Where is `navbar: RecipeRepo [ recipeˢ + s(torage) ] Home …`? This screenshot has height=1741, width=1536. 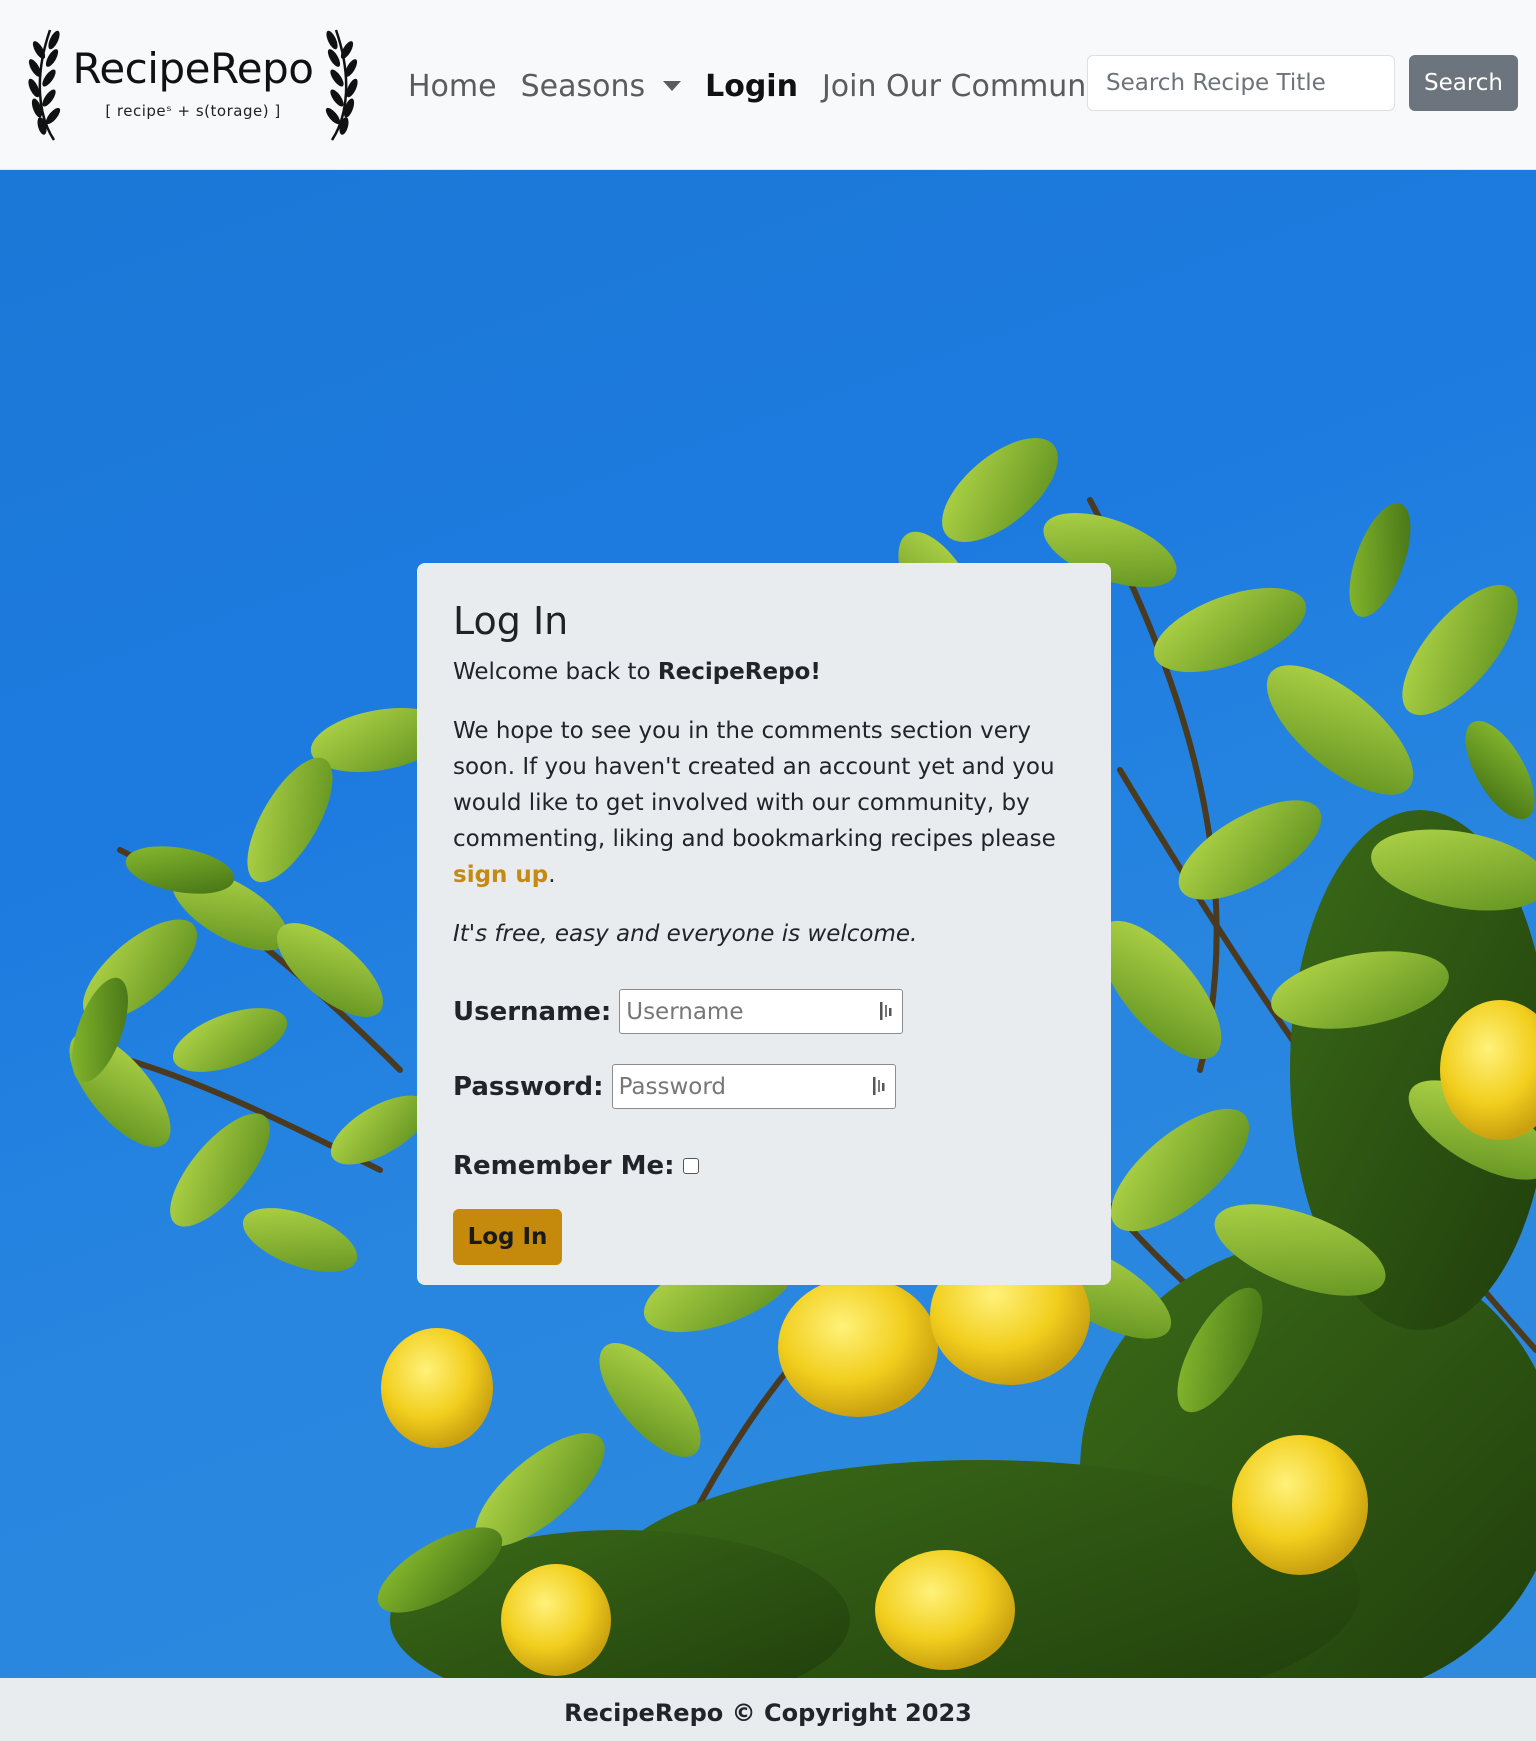
navbar: RecipeRepo [ recipeˢ + s(torage) ] Home … is located at coordinates (768, 85).